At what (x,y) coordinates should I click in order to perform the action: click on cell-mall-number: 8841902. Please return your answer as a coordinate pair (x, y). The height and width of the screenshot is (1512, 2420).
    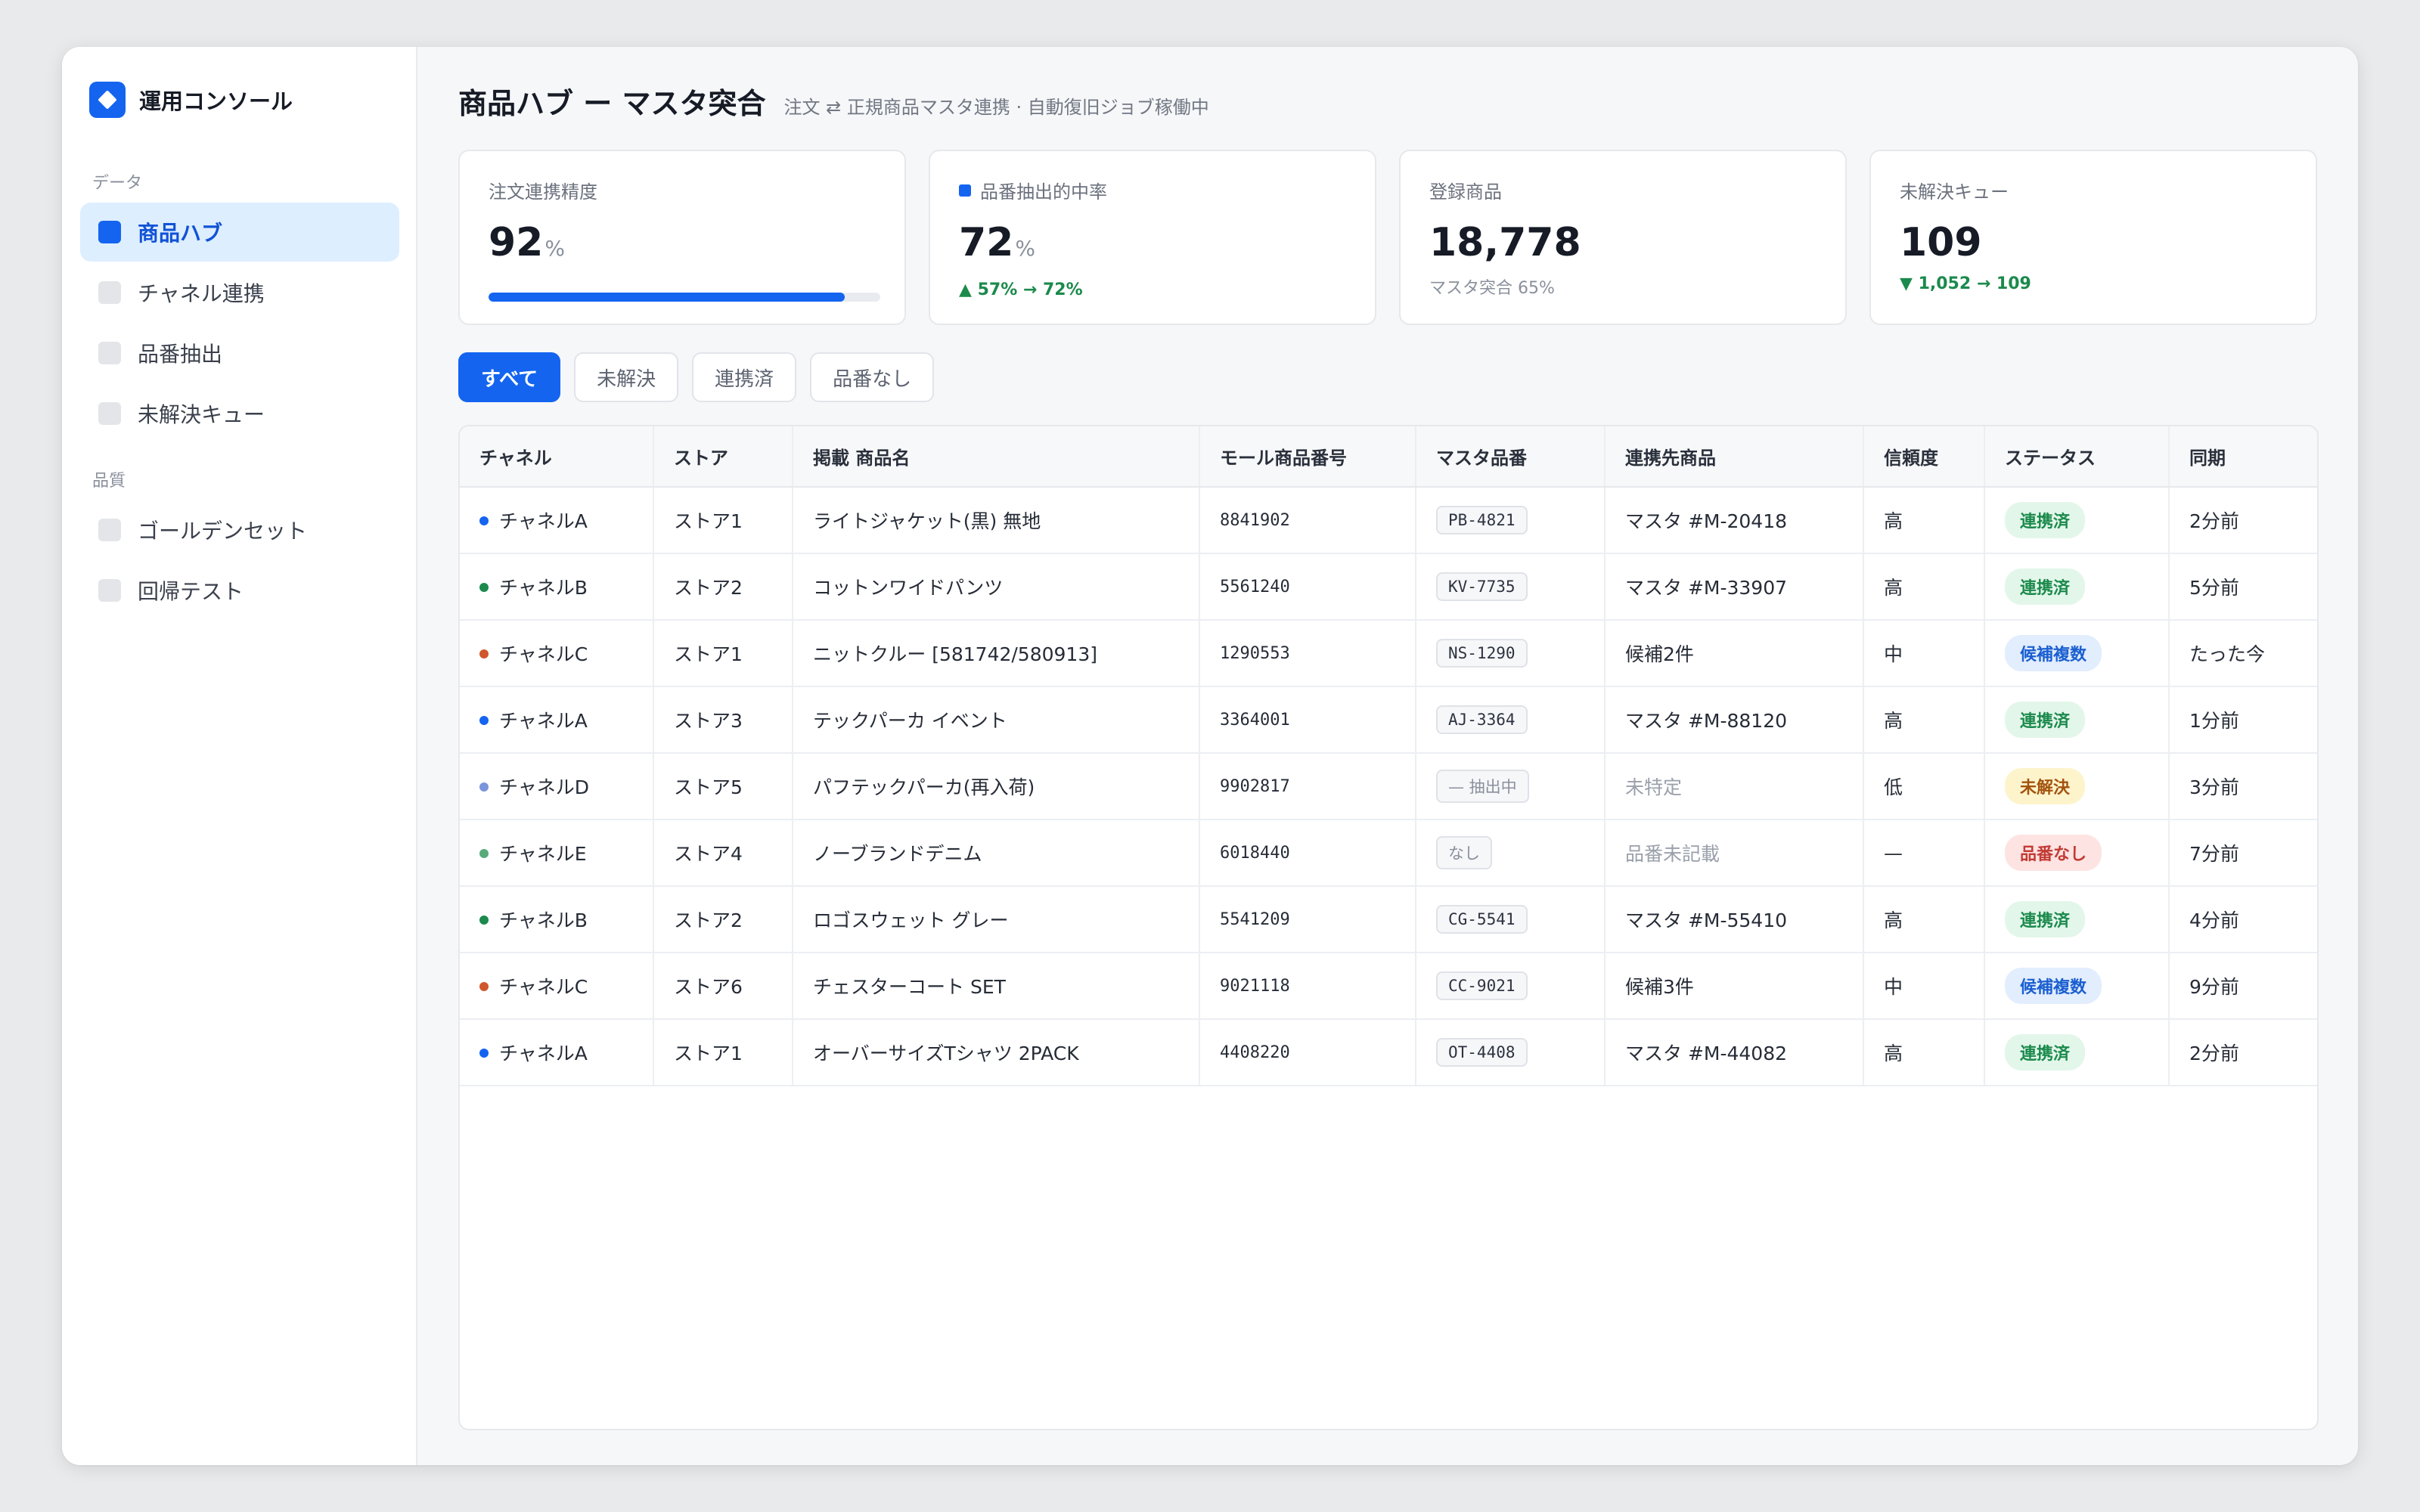
    Looking at the image, I should click on (1307, 520).